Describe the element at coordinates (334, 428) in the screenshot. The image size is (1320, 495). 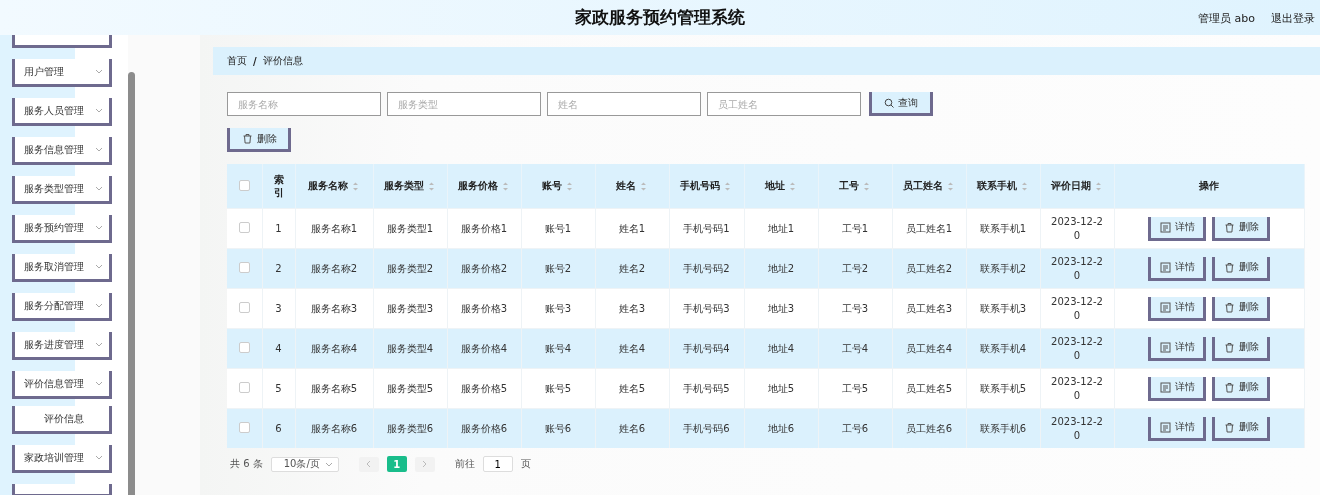
I see `table-cell-text: 服务名称6` at that location.